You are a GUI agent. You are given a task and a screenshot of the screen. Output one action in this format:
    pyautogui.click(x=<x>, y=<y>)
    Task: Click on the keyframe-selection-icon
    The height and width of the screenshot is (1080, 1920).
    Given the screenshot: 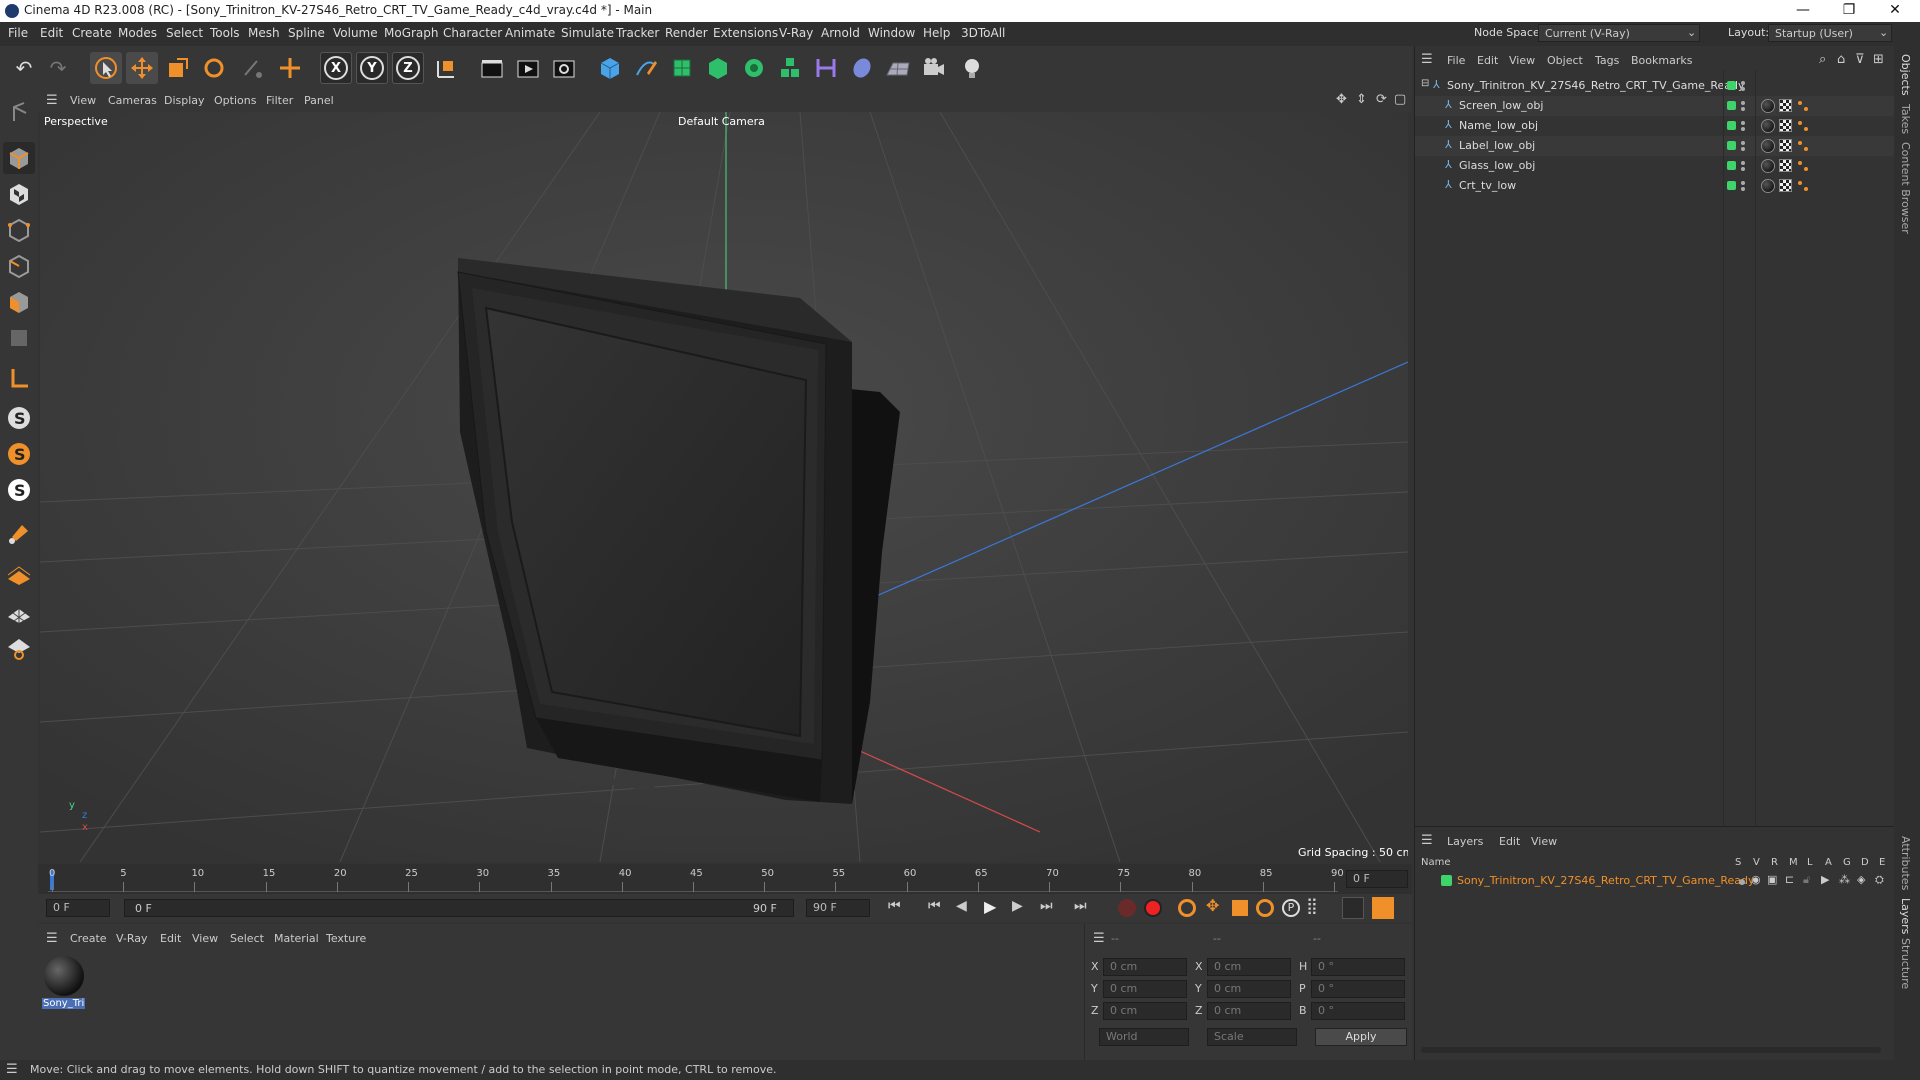 What is the action you would take?
    pyautogui.click(x=1187, y=908)
    